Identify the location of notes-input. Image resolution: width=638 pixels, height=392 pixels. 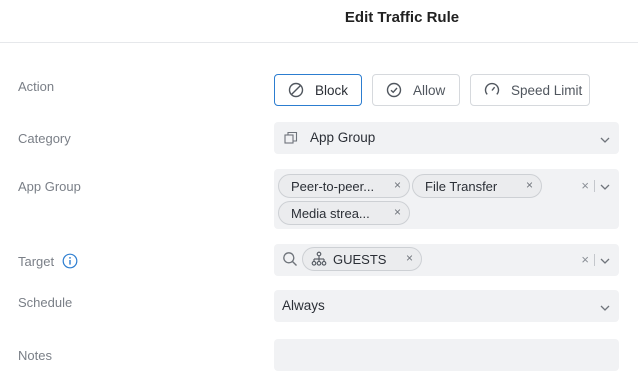
(446, 355).